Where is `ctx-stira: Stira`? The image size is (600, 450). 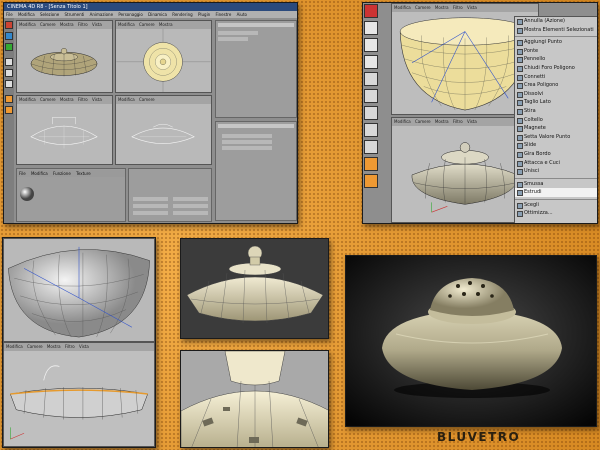 ctx-stira: Stira is located at coordinates (556, 111).